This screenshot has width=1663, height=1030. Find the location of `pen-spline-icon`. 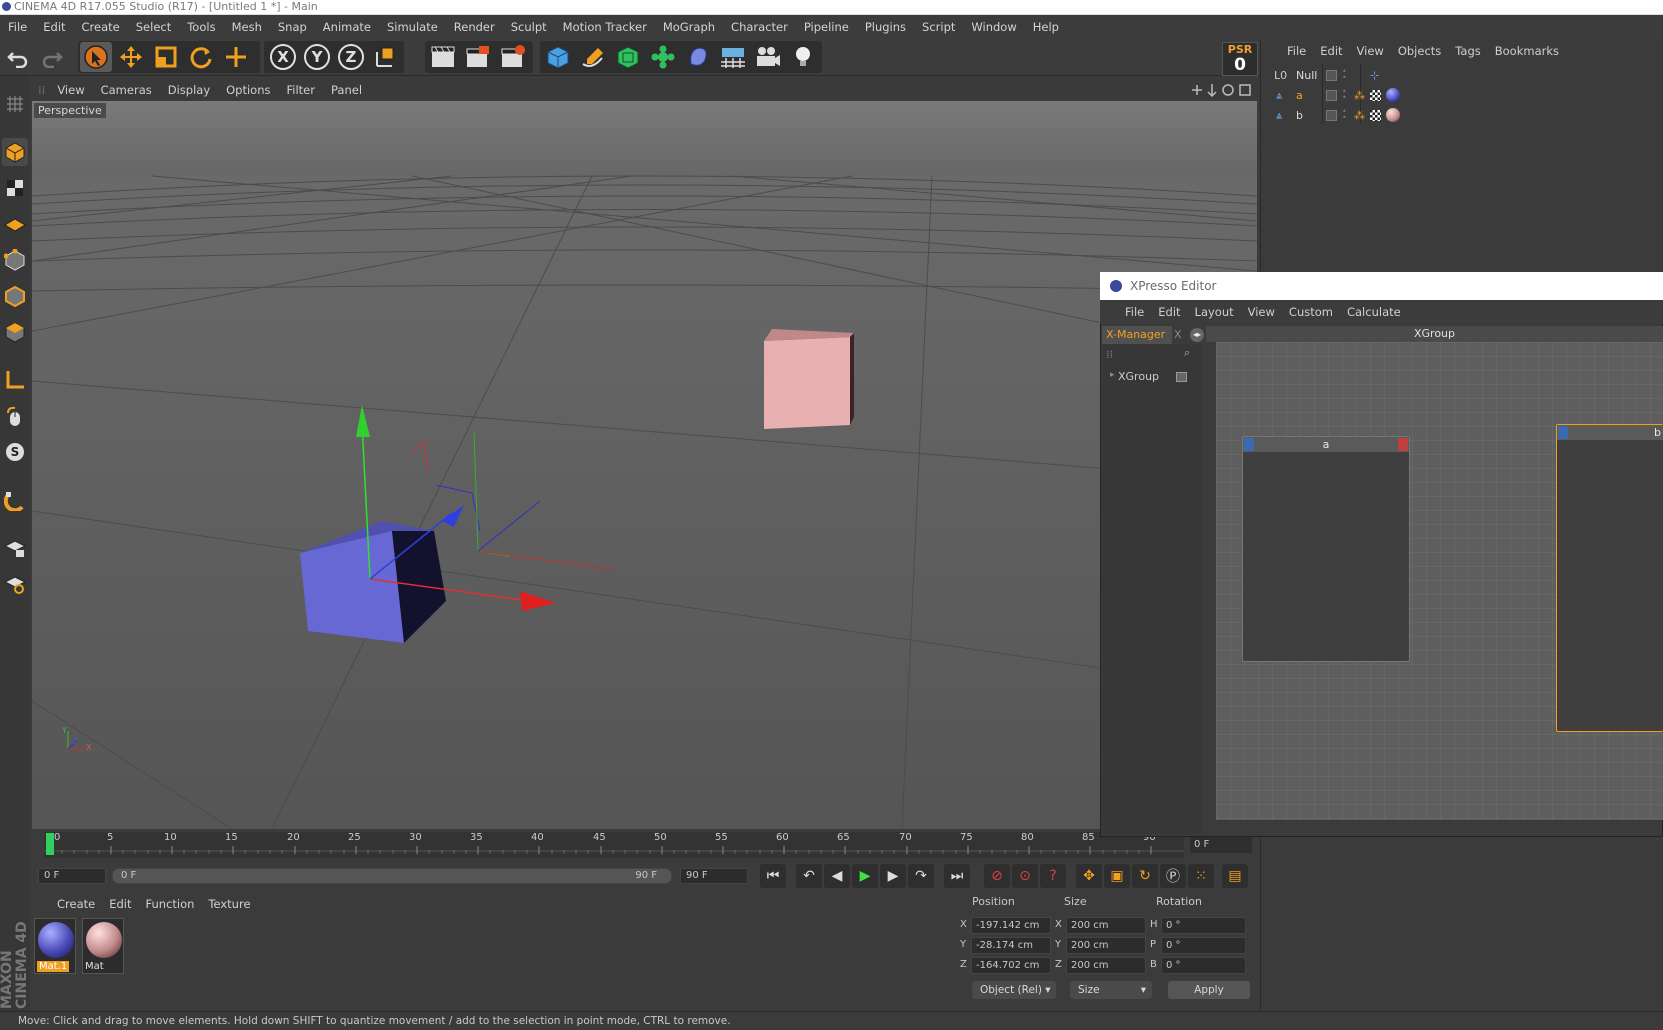

pen-spline-icon is located at coordinates (593, 57).